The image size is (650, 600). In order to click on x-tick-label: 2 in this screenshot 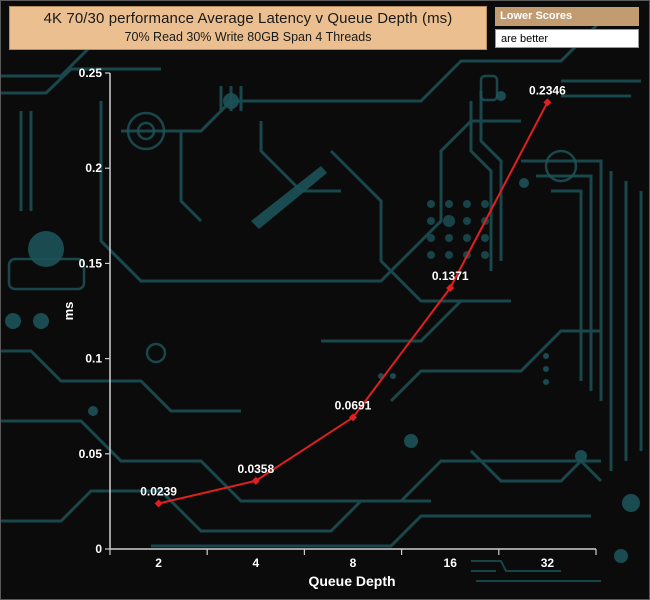, I will do `click(158, 563)`.